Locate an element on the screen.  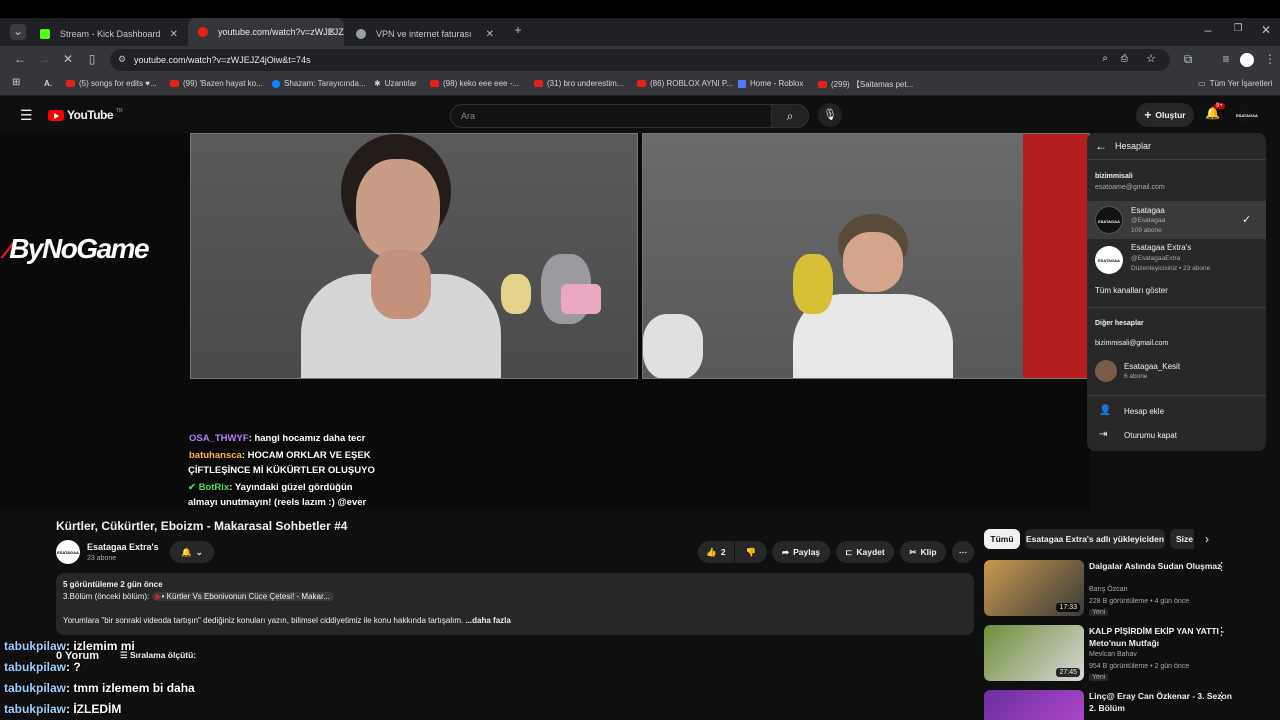
rec-channel: Mevlcan Bahav is located at coordinates (1113, 654).